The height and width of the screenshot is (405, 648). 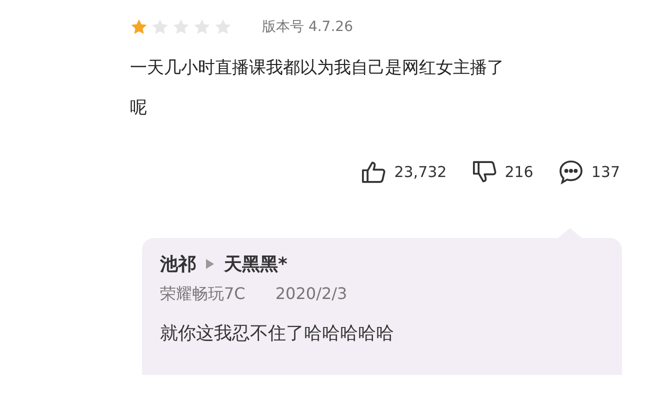 I want to click on dislike-button: 216, so click(x=502, y=172).